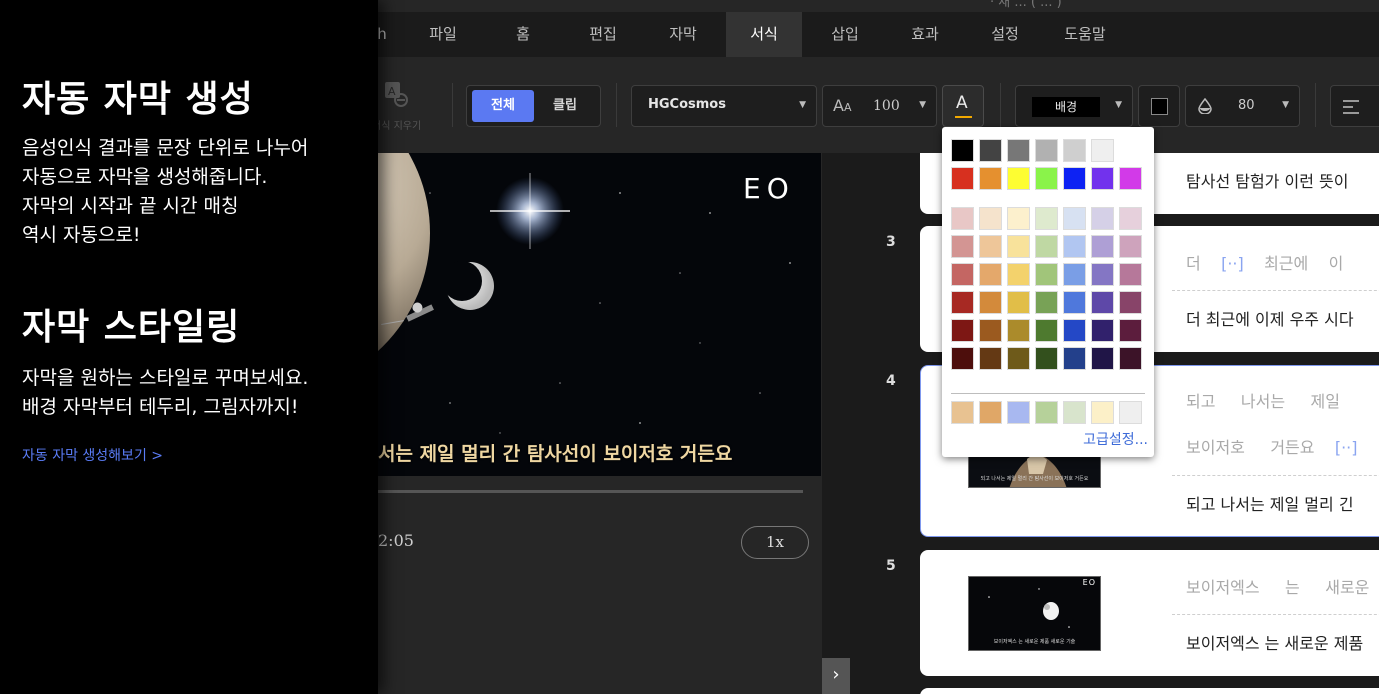  I want to click on try-auto-subtitle-link: 자동 자막 생성해보기 >, so click(92, 455).